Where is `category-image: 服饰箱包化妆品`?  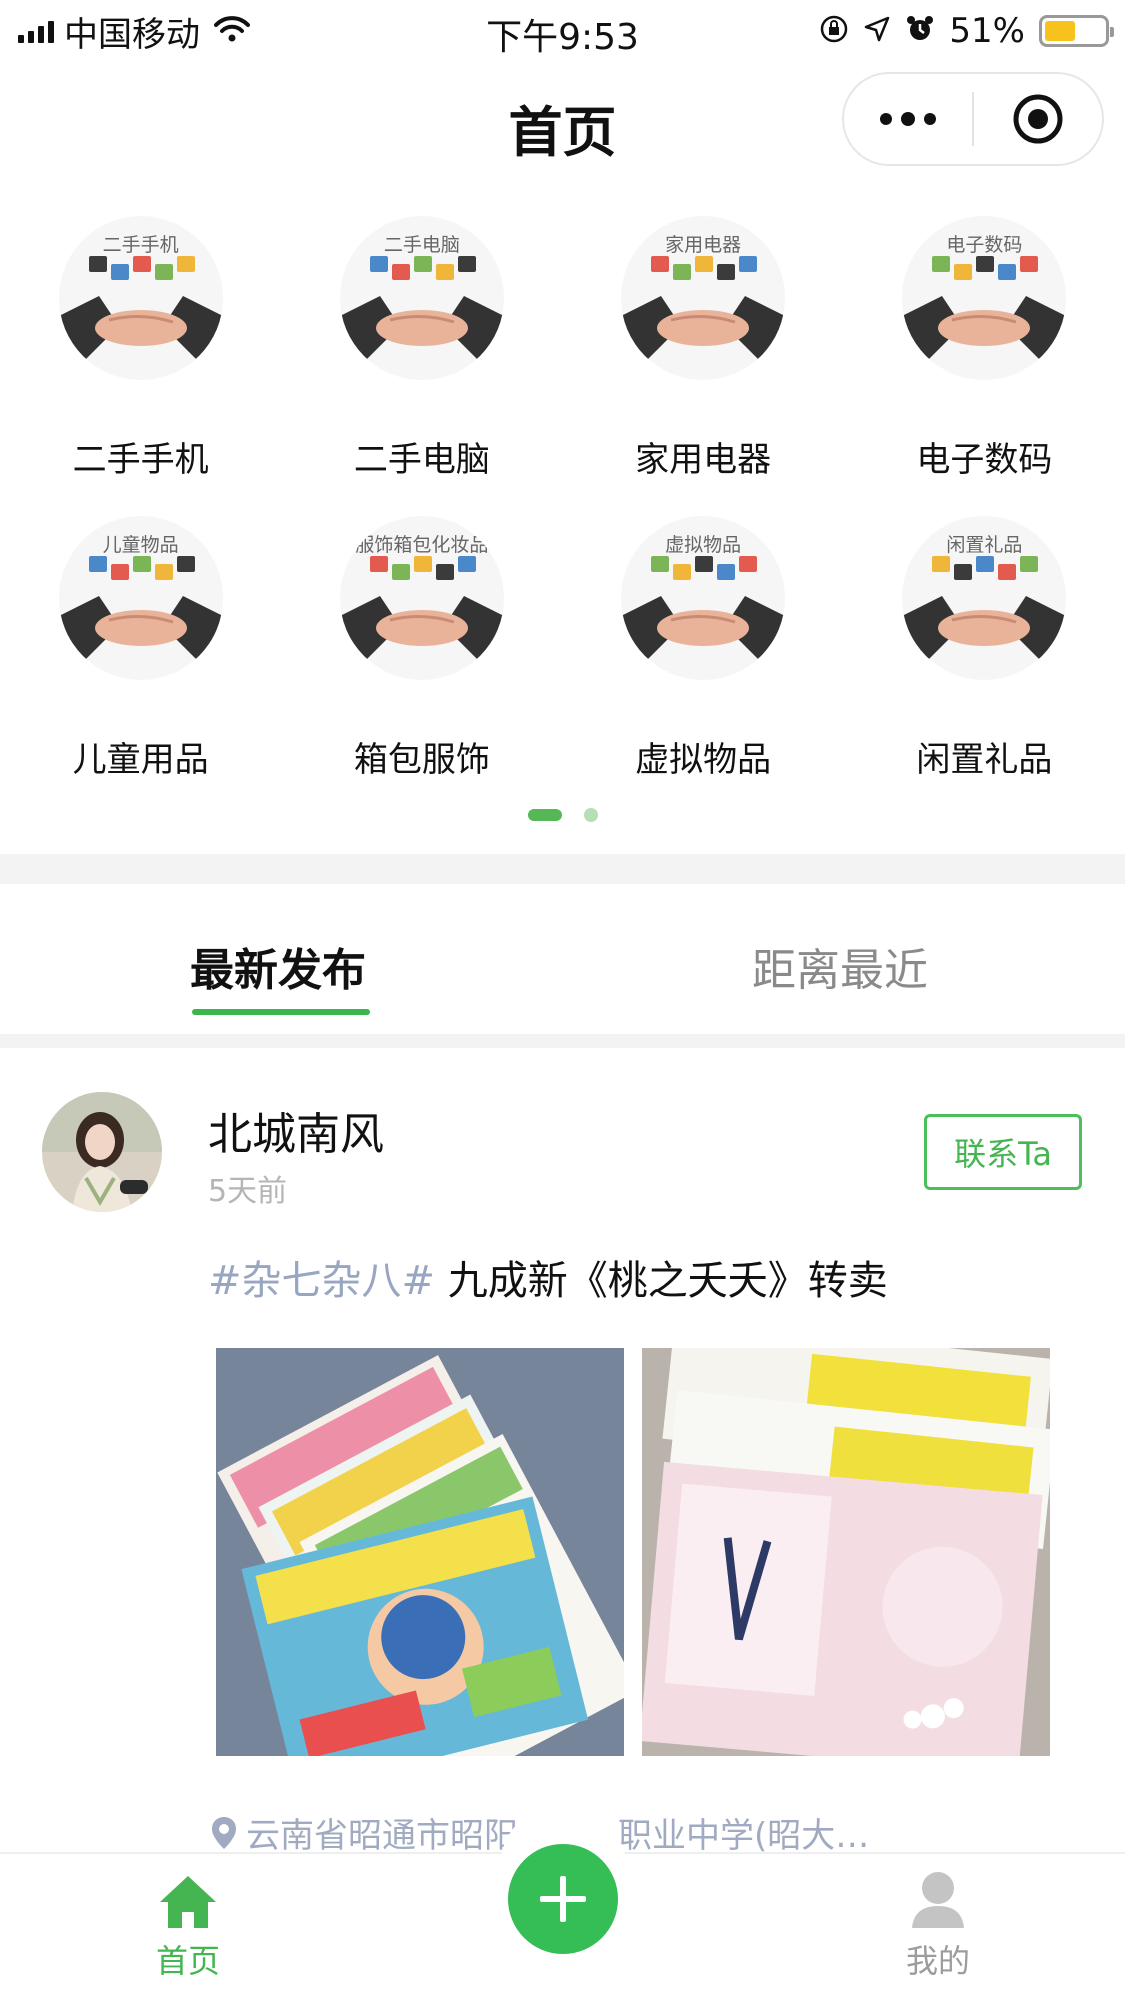 category-image: 服饰箱包化妆品 is located at coordinates (421, 598).